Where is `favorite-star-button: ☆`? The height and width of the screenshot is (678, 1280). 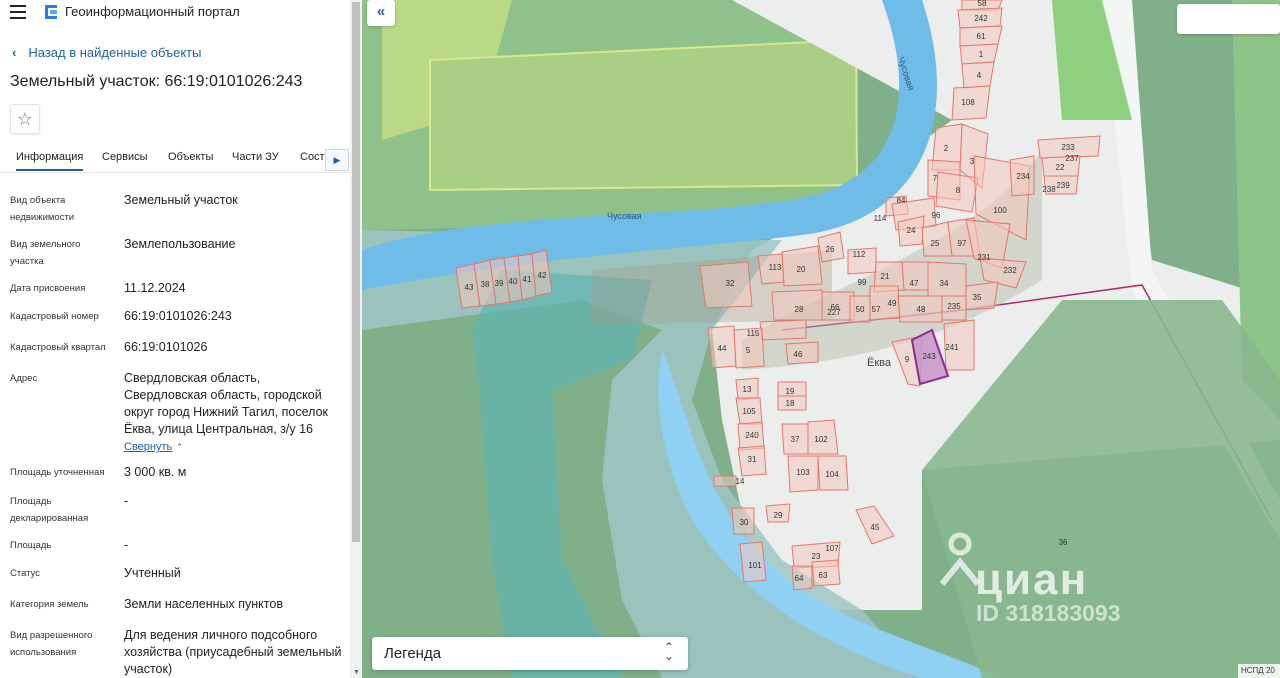
favorite-star-button: ☆ is located at coordinates (25, 119).